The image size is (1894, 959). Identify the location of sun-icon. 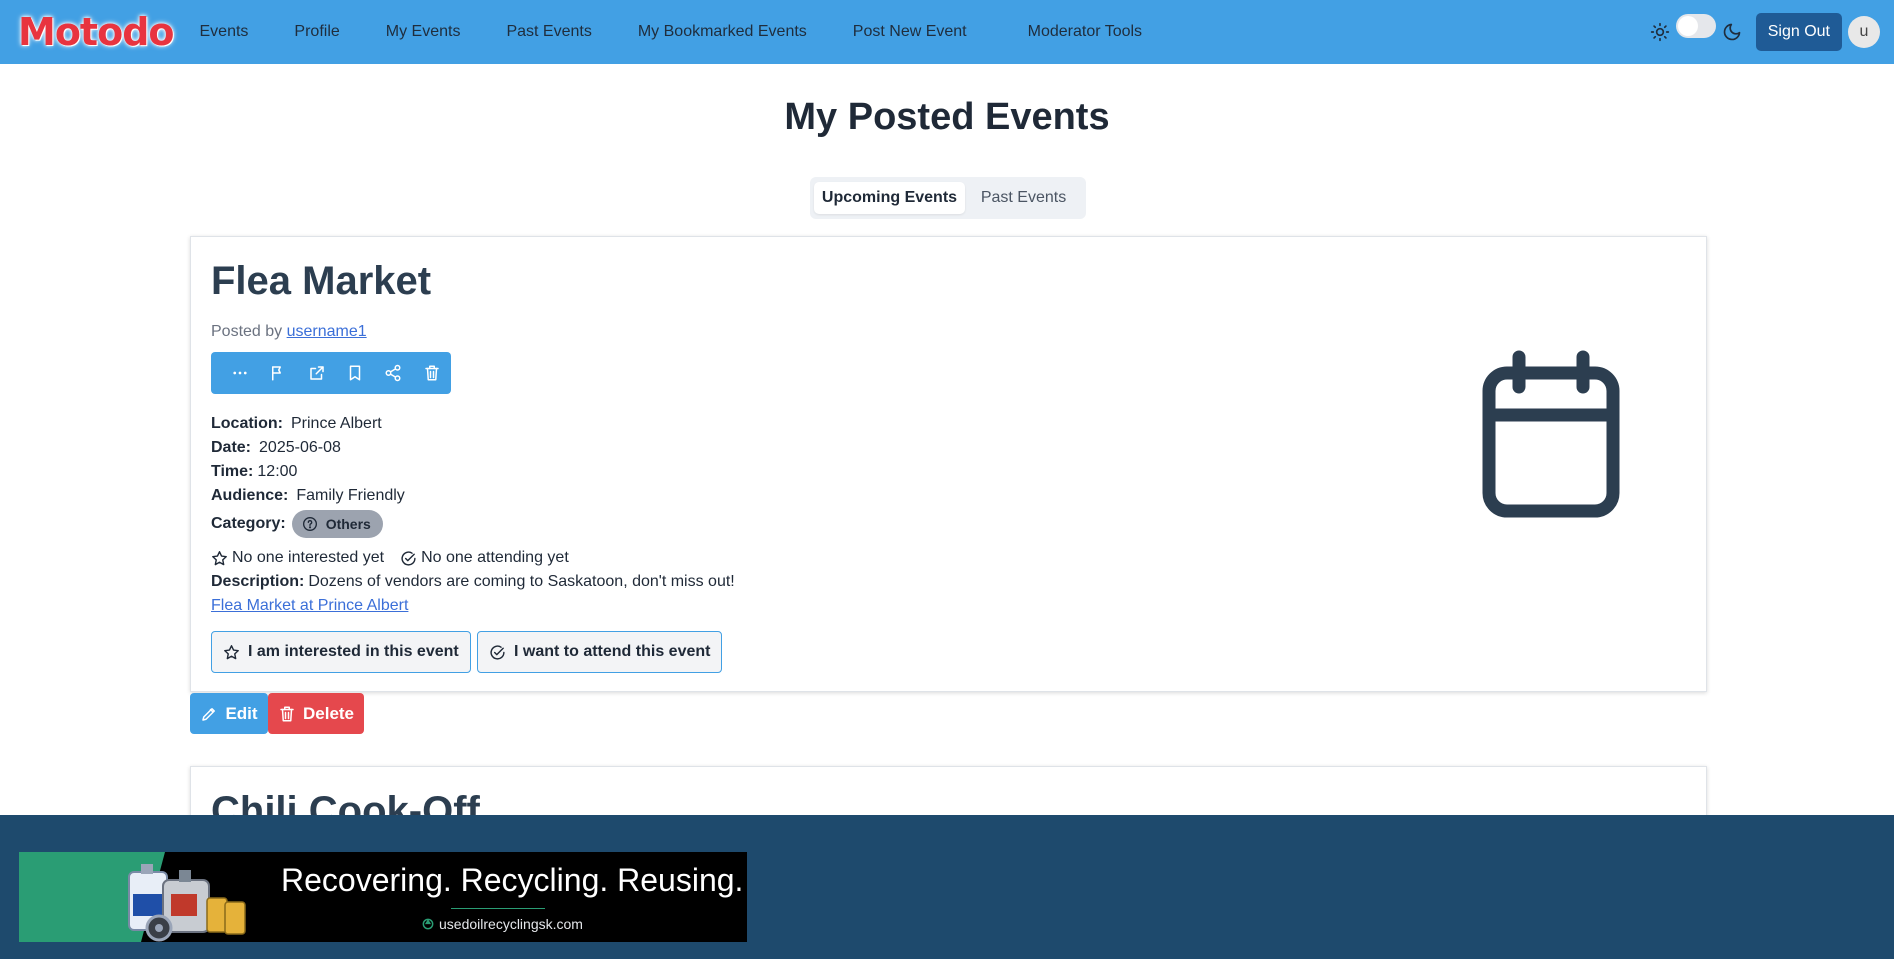
(1660, 32).